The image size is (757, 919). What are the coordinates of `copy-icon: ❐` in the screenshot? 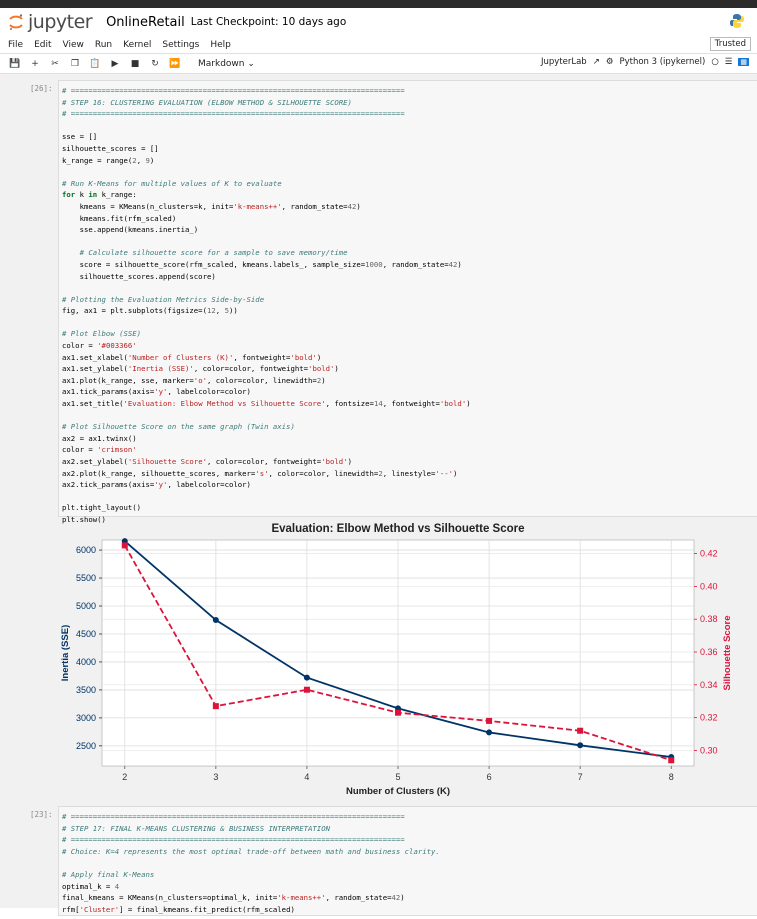 It's located at (75, 64).